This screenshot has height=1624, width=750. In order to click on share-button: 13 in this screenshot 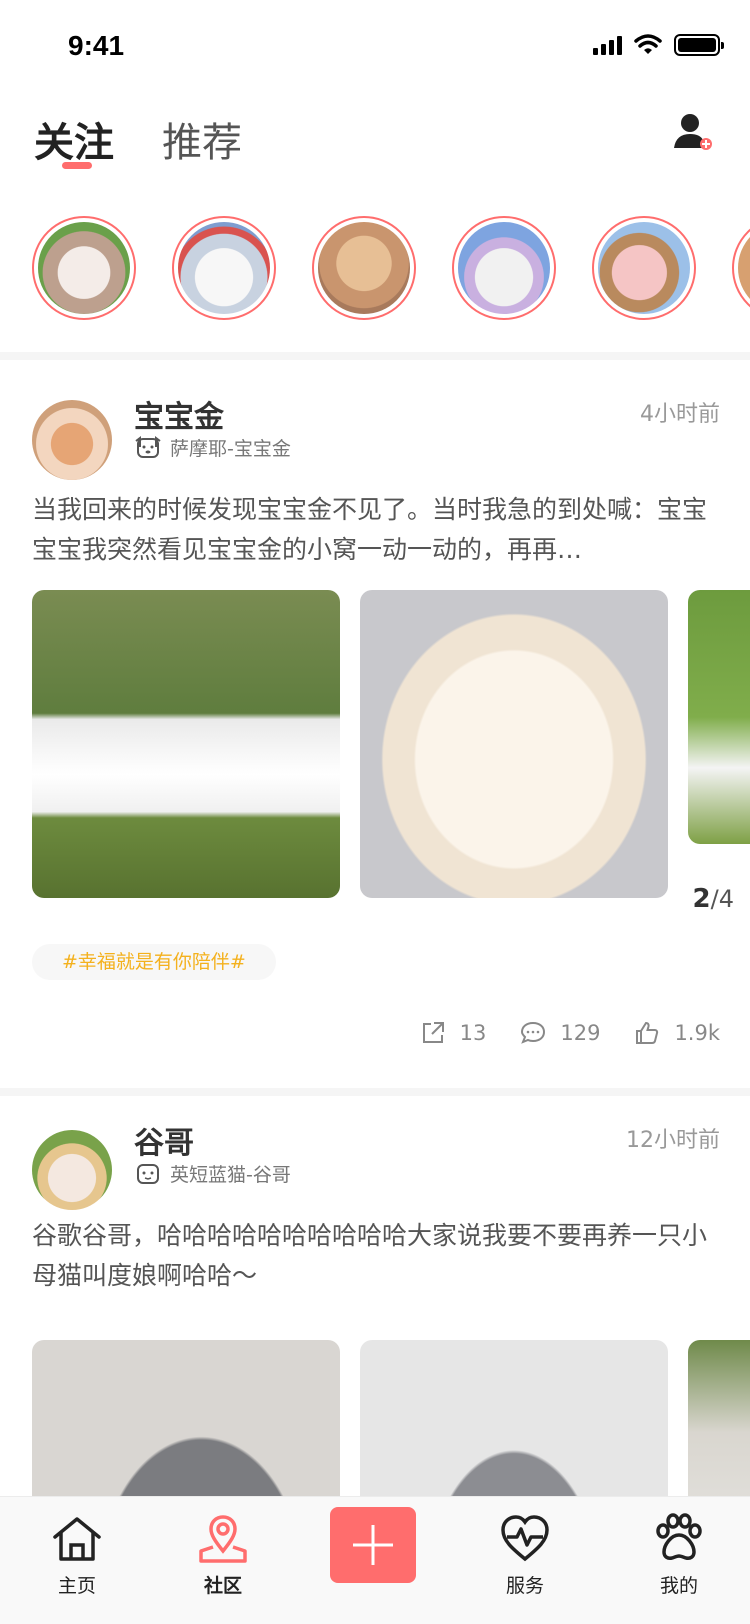, I will do `click(453, 1033)`.